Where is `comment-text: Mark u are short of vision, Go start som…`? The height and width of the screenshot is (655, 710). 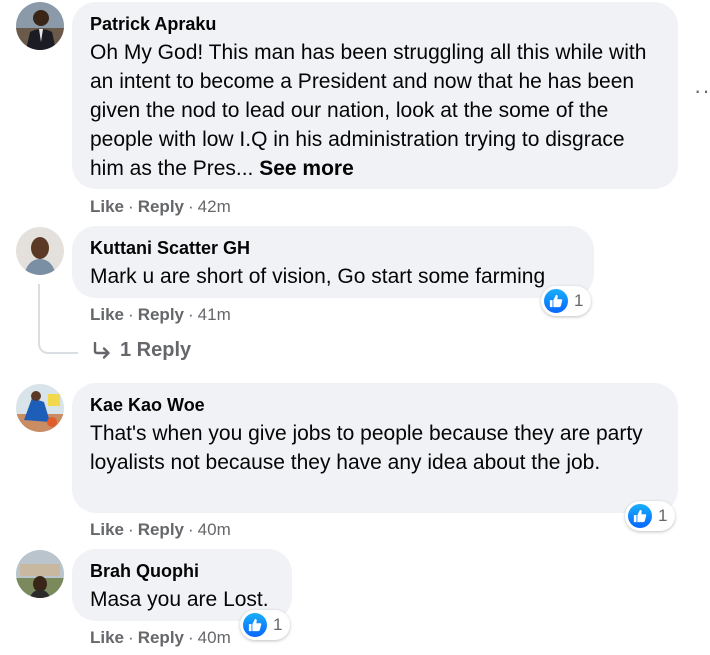 comment-text: Mark u are short of vision, Go start som… is located at coordinates (318, 276).